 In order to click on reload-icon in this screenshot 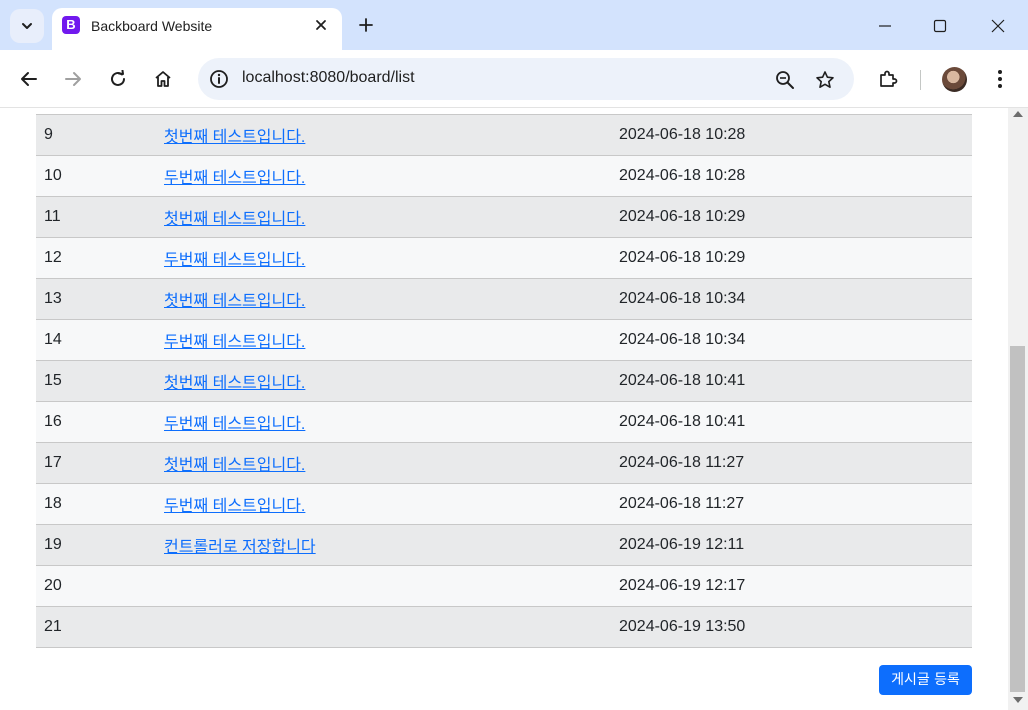, I will do `click(118, 78)`.